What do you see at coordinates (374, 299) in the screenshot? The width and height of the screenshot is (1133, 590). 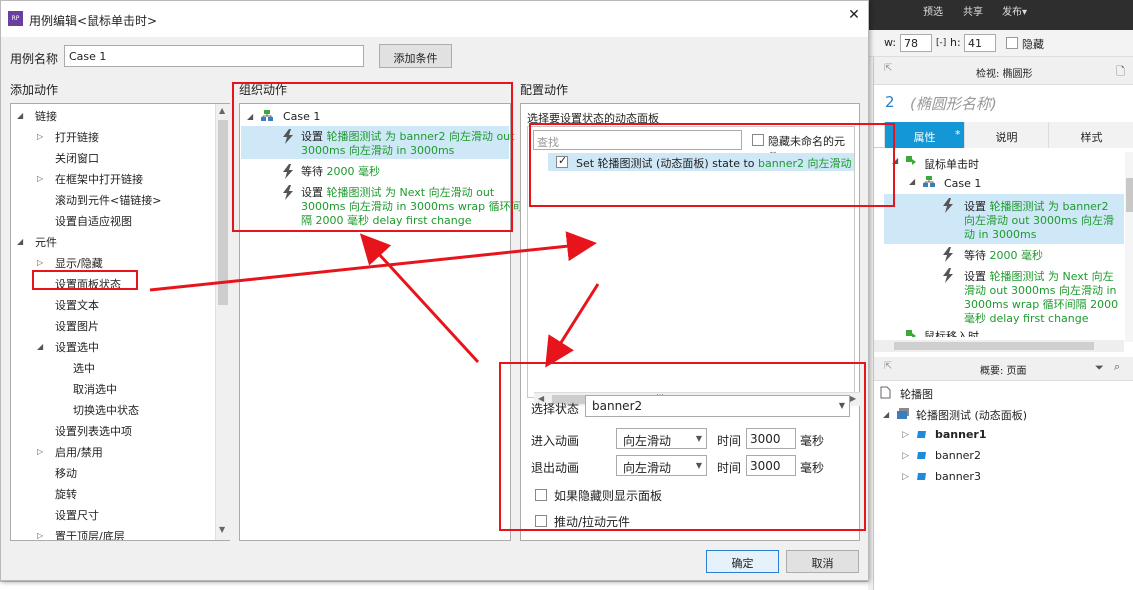 I see `annotation-arrows` at bounding box center [374, 299].